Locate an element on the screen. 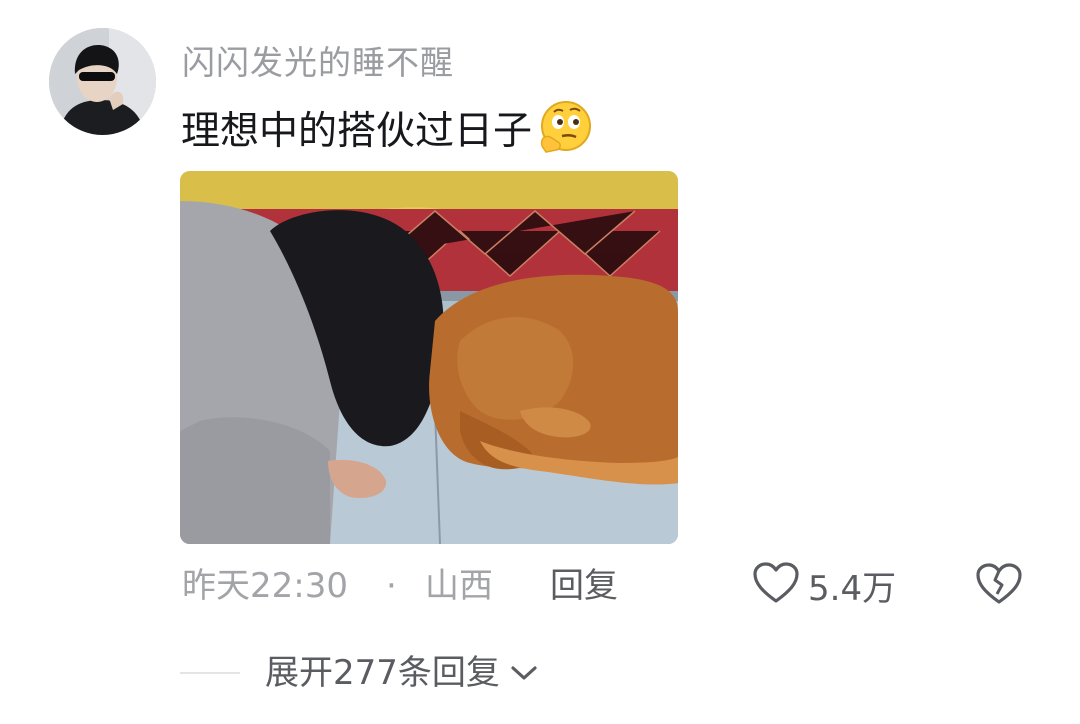 The image size is (1080, 724). comment-time: 昨天22:30 is located at coordinates (265, 586).